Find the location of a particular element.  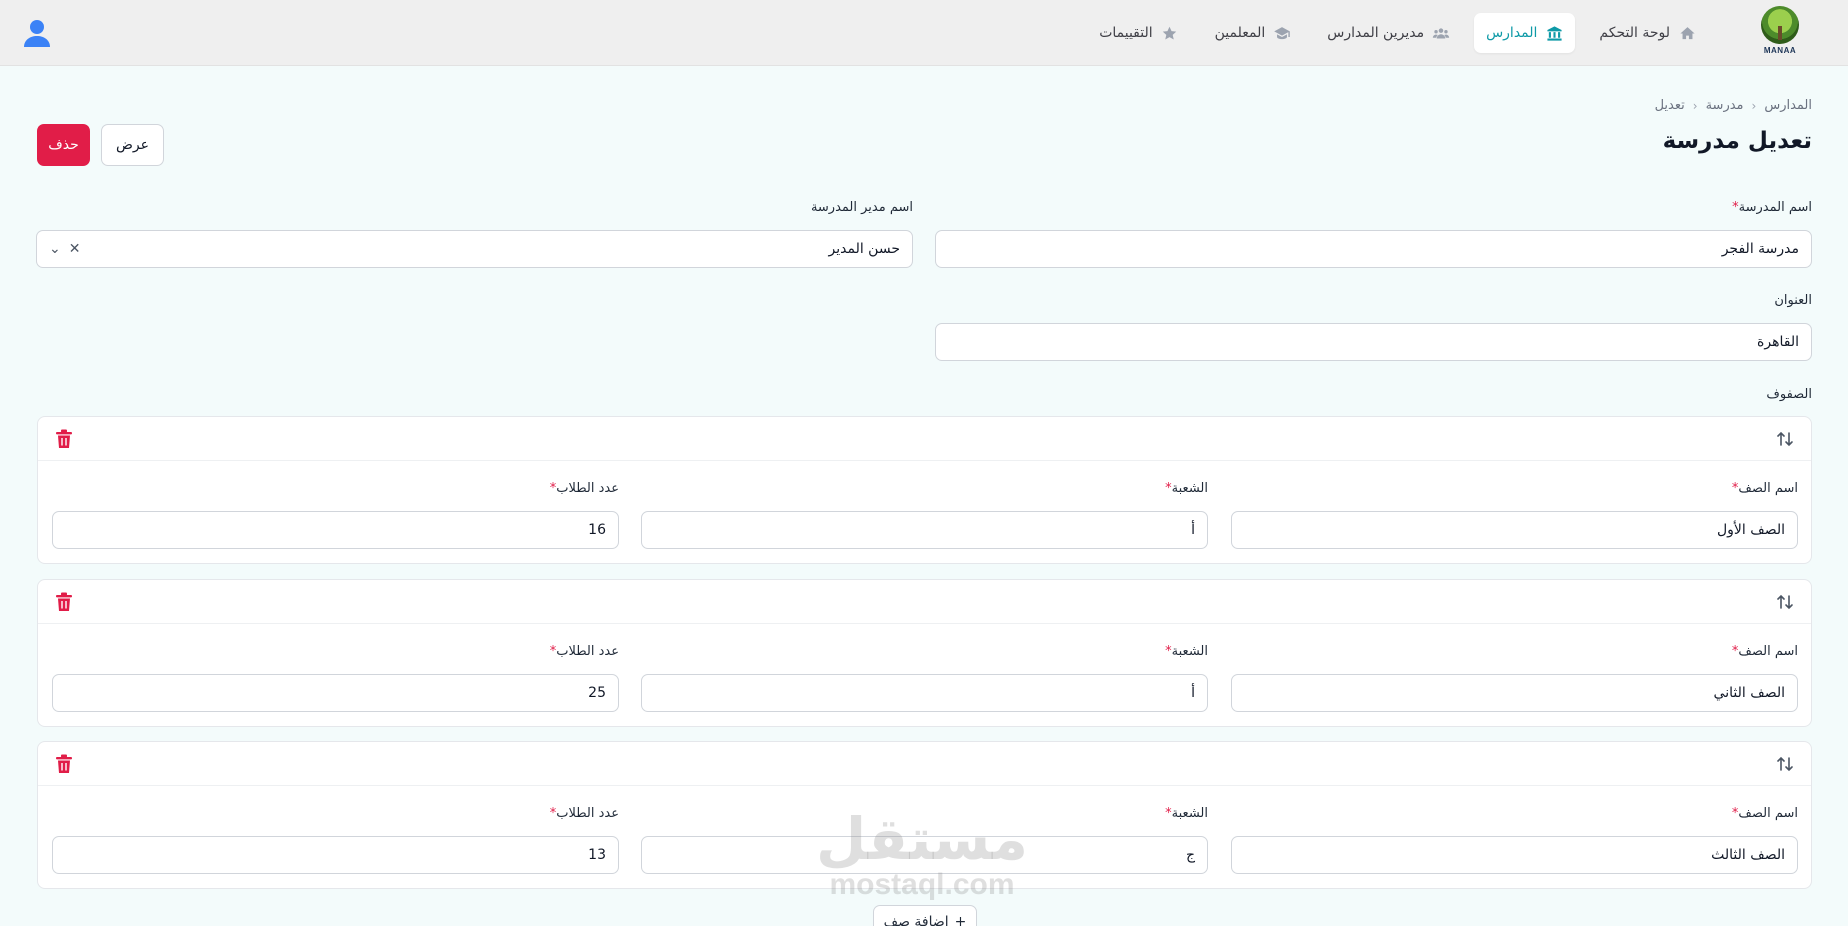

school-name-label-text: اسم المدرسة is located at coordinates (1775, 207).